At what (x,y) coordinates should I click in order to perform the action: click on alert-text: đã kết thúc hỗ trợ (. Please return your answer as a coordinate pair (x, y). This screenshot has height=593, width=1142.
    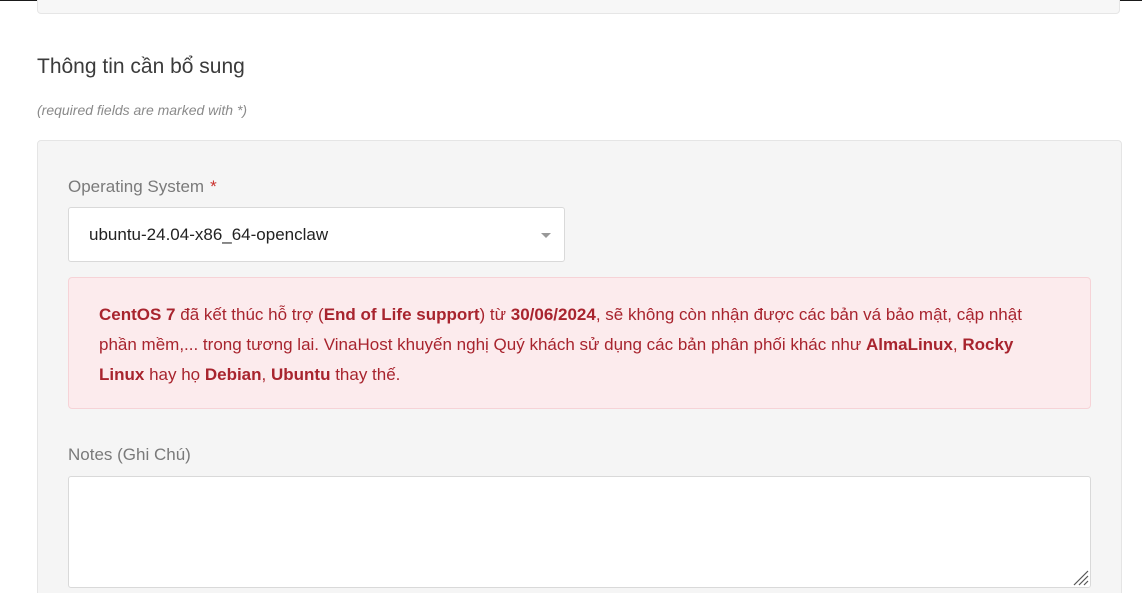
    Looking at the image, I should click on (249, 314).